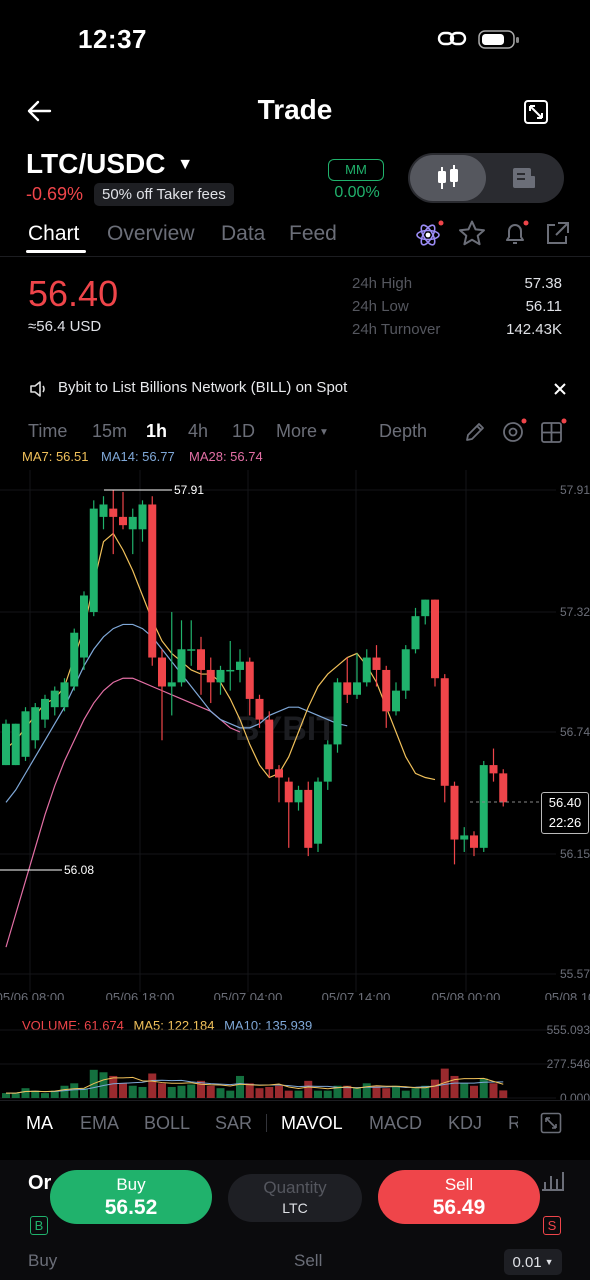  I want to click on indicator-divider, so click(295, 1100).